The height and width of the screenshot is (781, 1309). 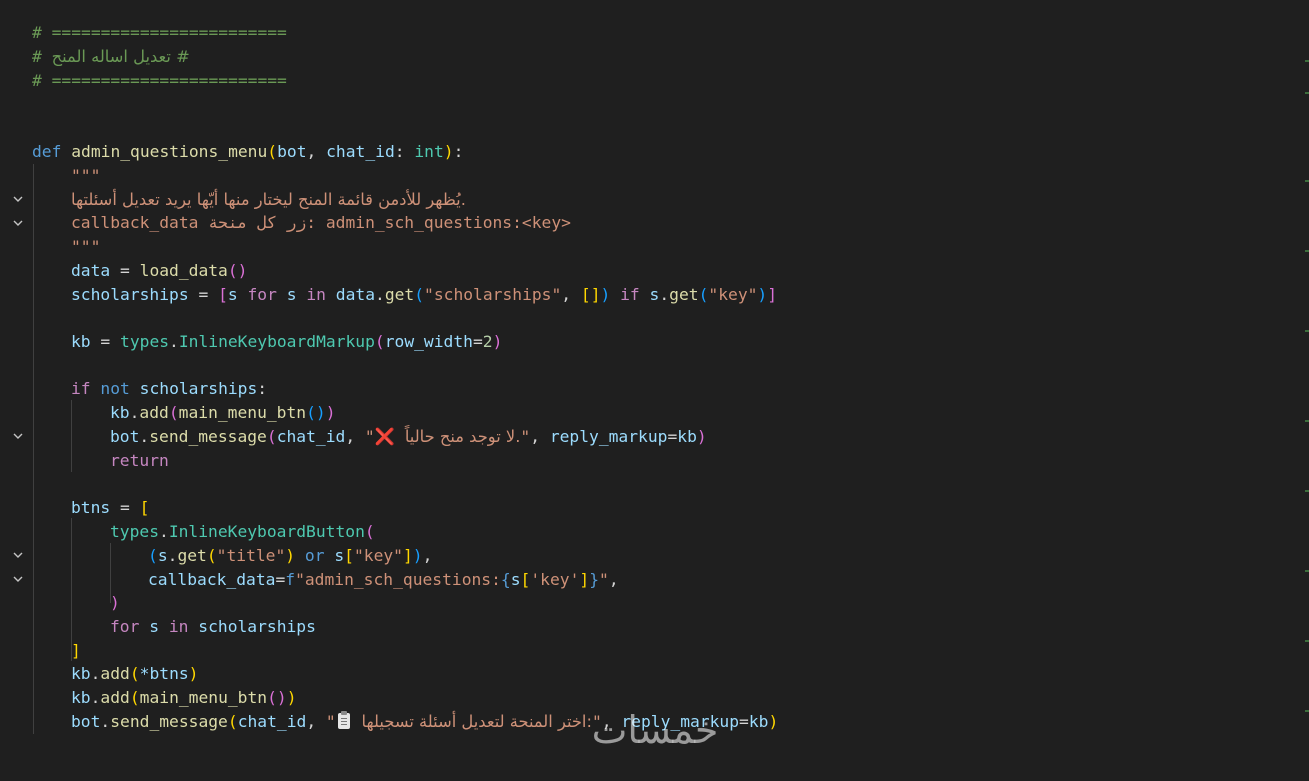 I want to click on code-line: # # تعديل اساله المنح, so click(x=95, y=57).